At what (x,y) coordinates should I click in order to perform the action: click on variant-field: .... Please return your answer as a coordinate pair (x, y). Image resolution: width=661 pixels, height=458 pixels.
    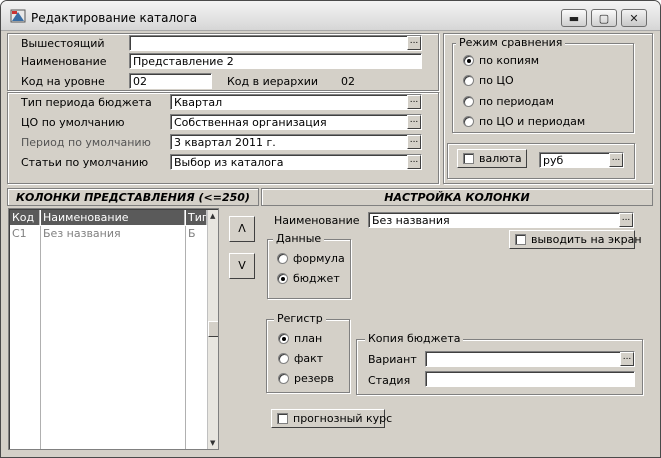
    Looking at the image, I should click on (530, 359).